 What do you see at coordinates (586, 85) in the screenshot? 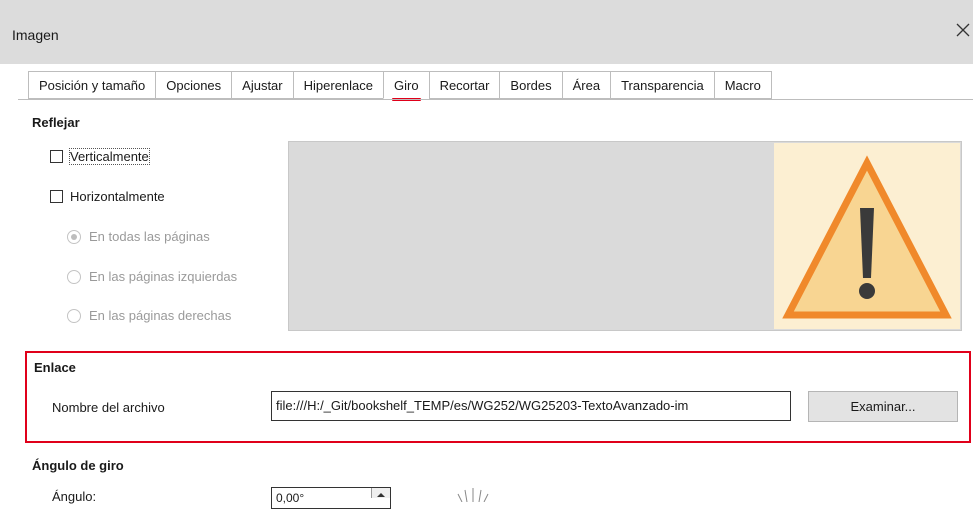
I see `tab-area: Área` at bounding box center [586, 85].